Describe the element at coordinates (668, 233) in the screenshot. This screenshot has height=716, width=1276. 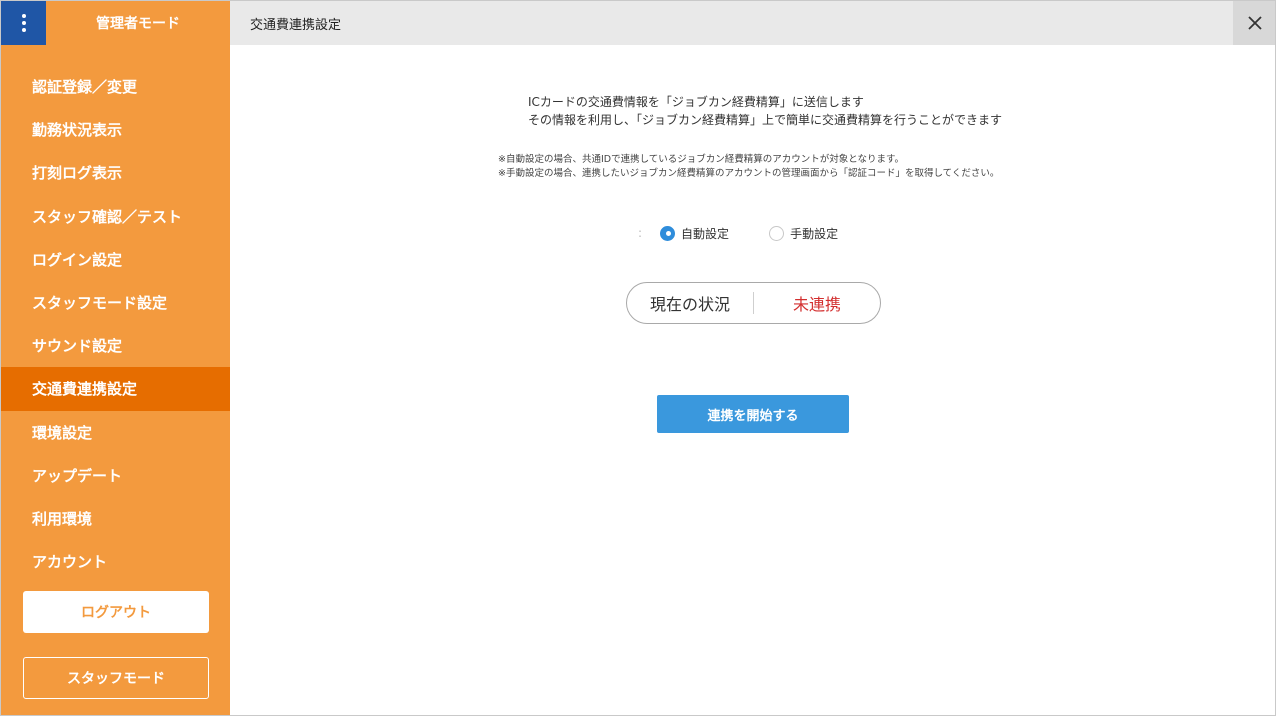
I see `radio-checked-icon` at that location.